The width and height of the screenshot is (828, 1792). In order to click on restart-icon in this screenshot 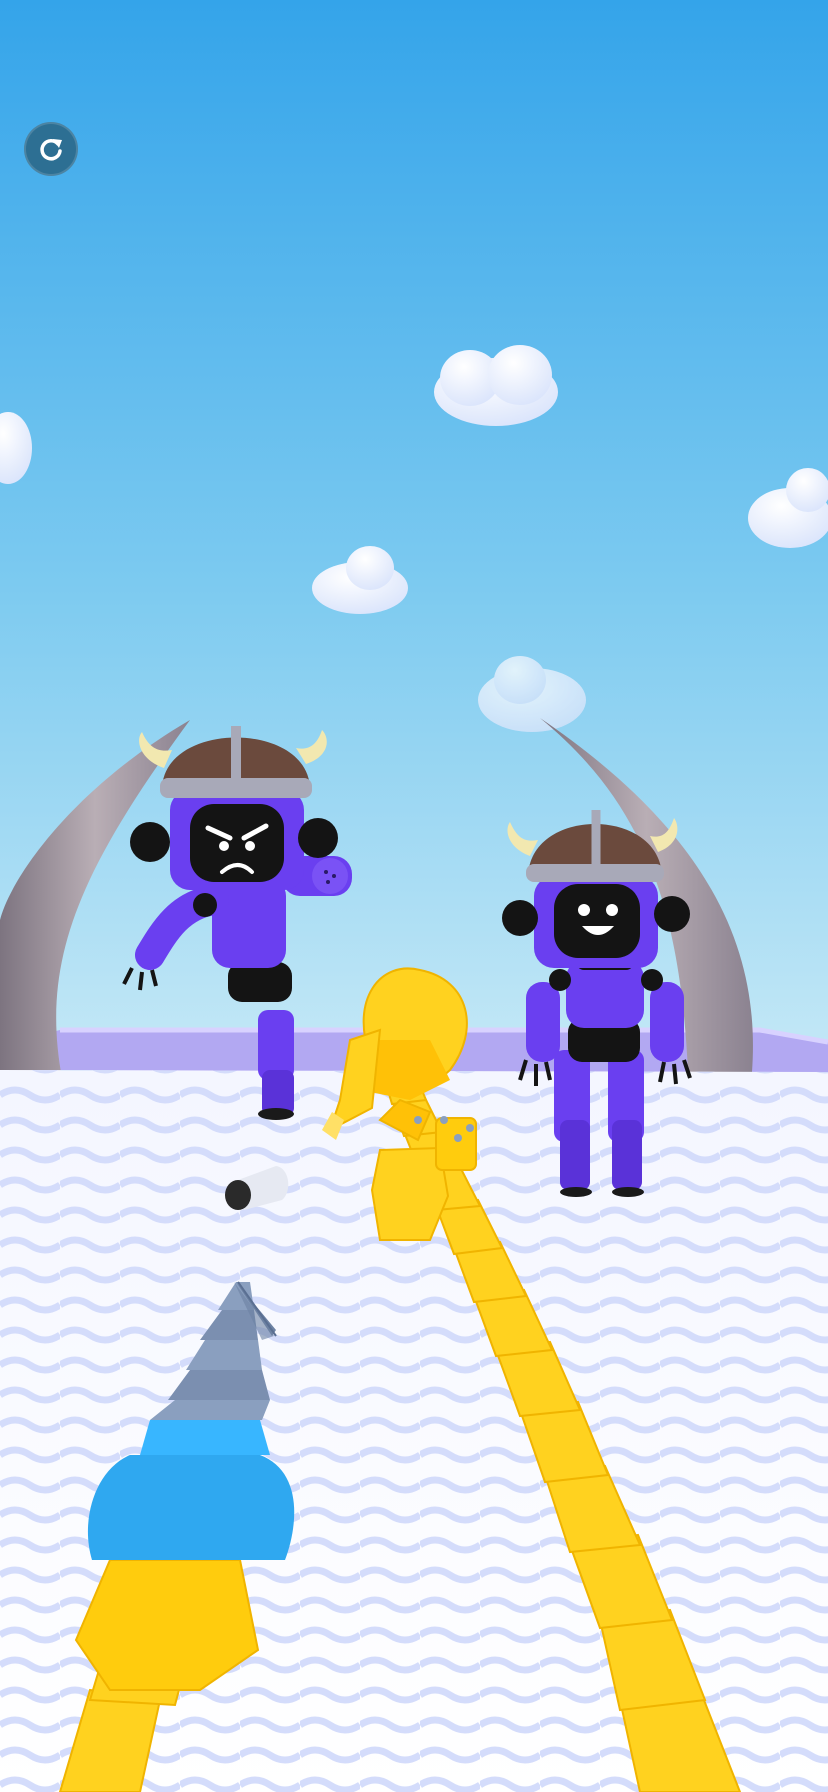, I will do `click(51, 150)`.